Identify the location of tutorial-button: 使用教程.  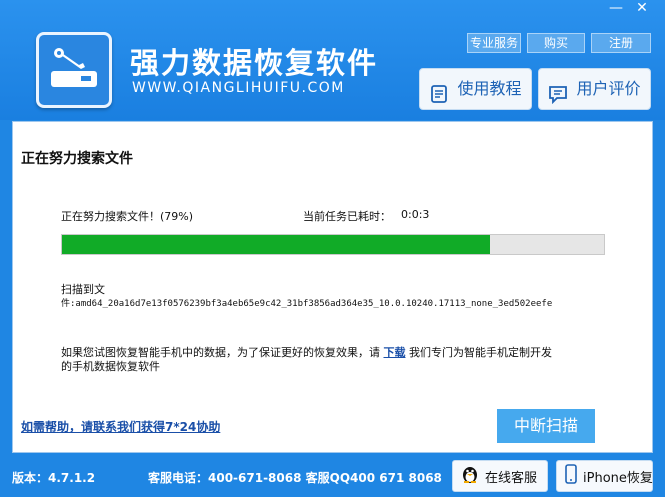
(475, 89).